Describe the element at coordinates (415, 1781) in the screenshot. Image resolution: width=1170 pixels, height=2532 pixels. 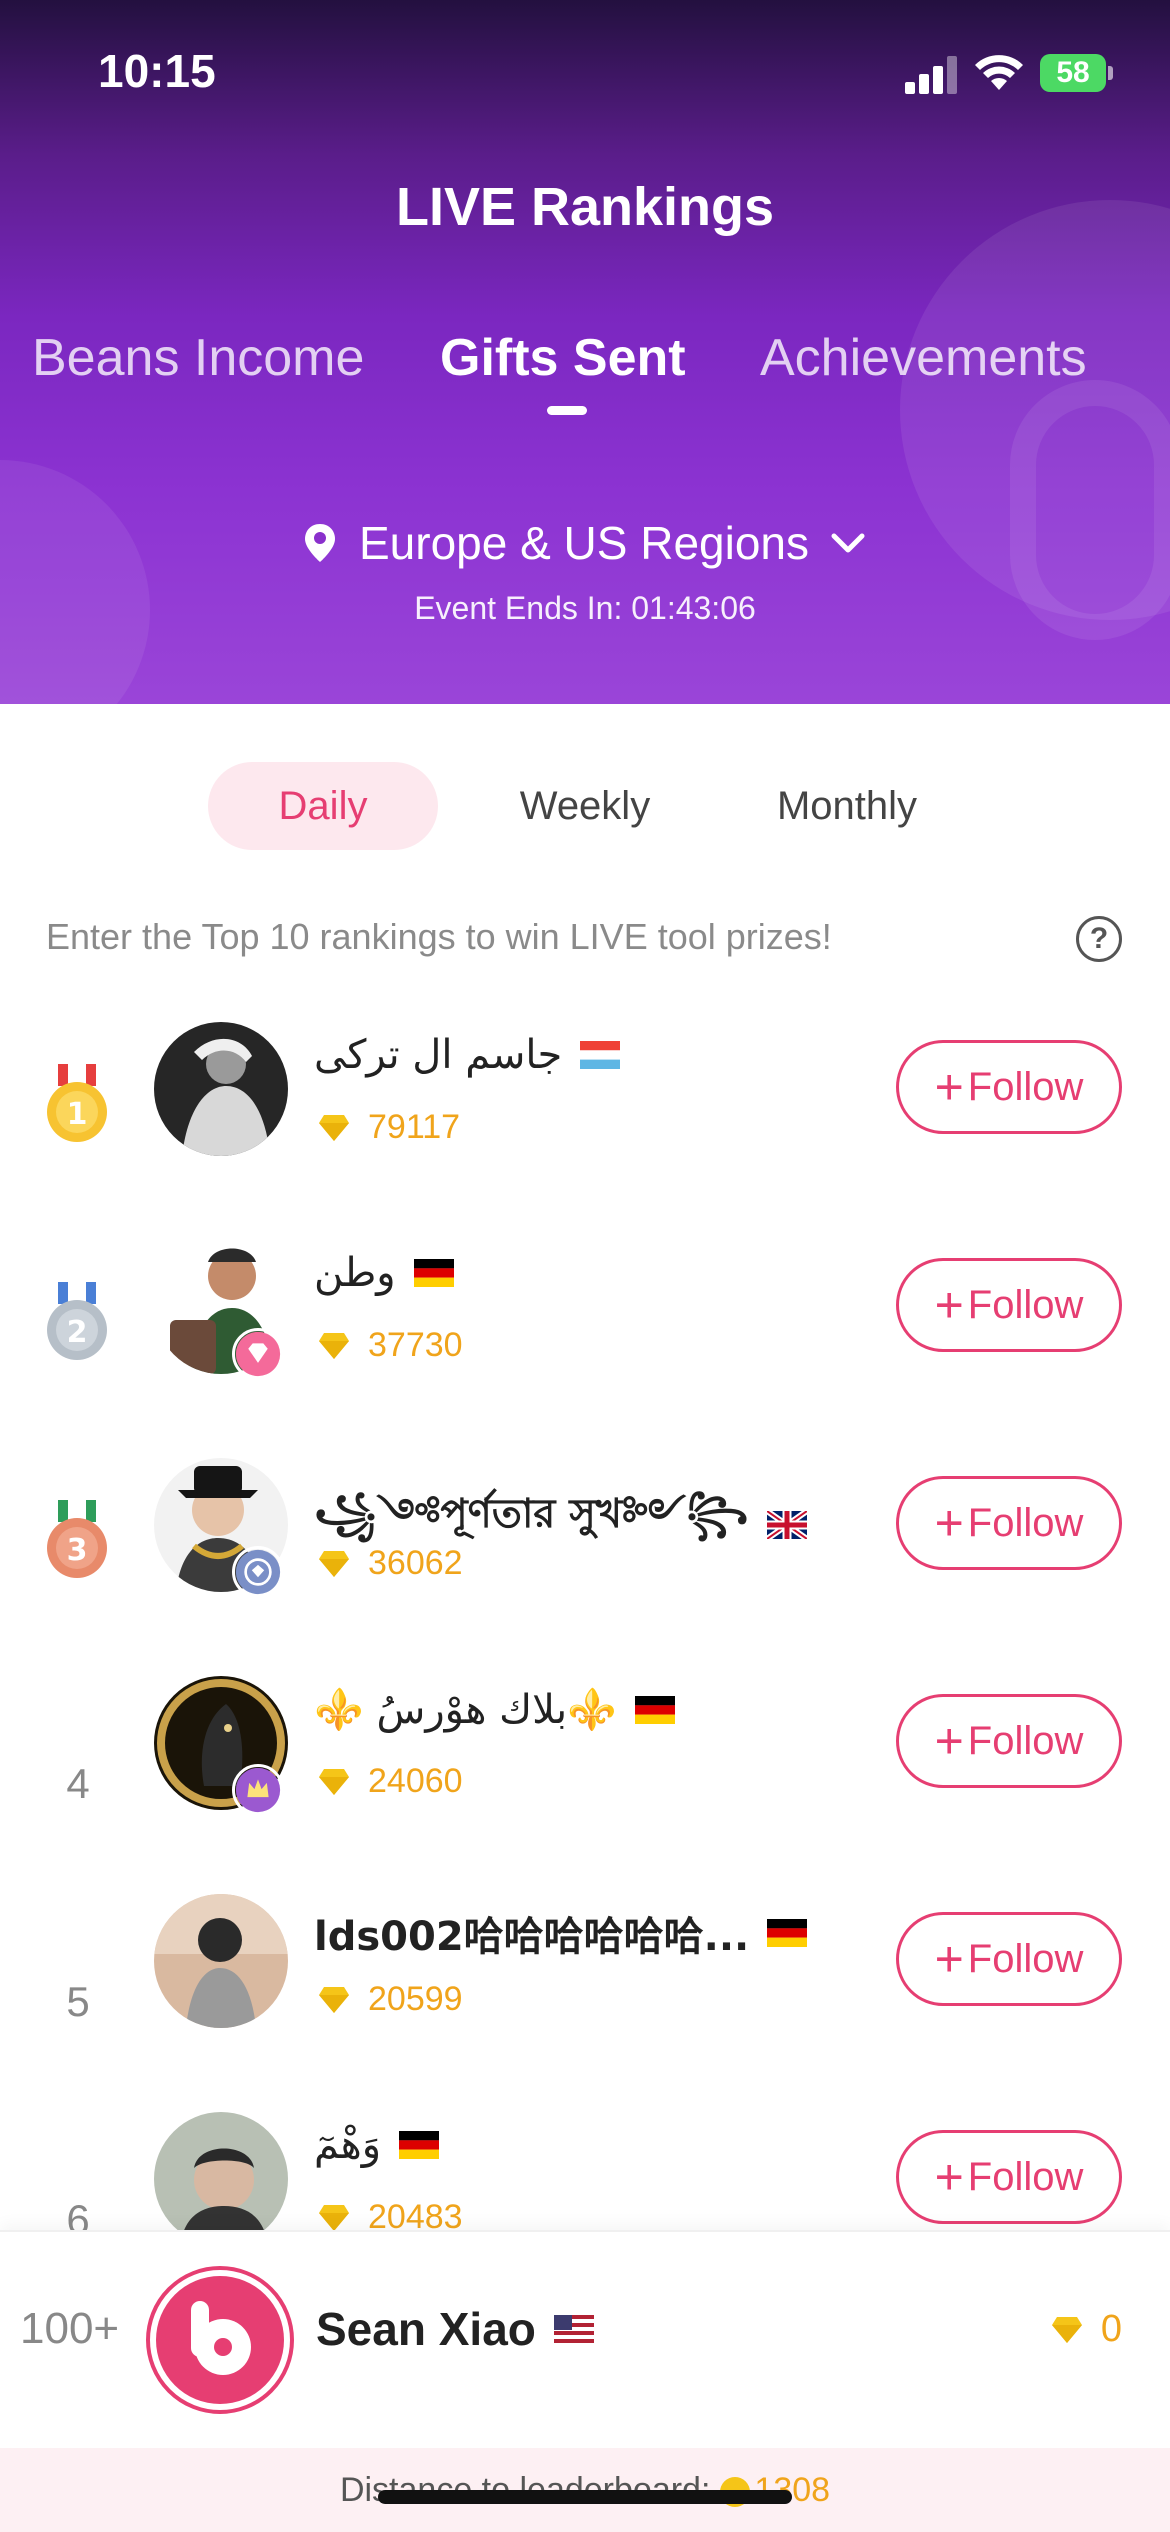
I see `gift-score: 24060` at that location.